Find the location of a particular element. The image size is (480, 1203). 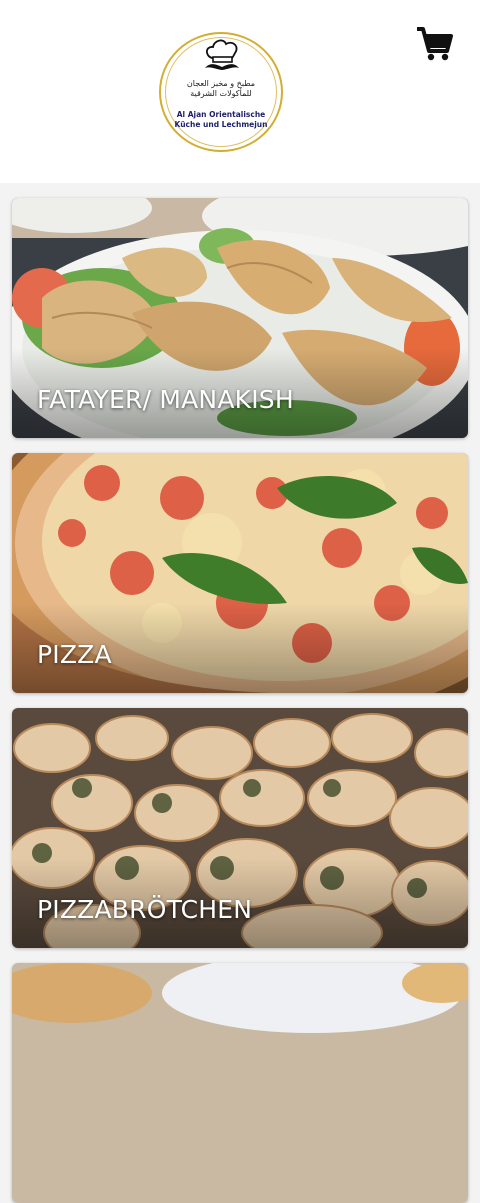

category-label: PIZZABRÖTCHEN is located at coordinates (145, 909).